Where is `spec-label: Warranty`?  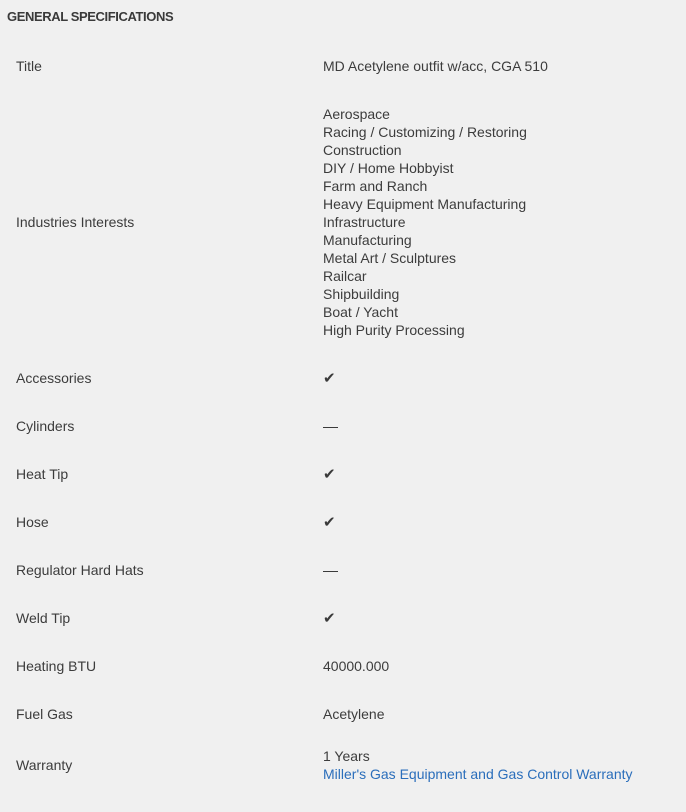
spec-label: Warranty is located at coordinates (44, 765).